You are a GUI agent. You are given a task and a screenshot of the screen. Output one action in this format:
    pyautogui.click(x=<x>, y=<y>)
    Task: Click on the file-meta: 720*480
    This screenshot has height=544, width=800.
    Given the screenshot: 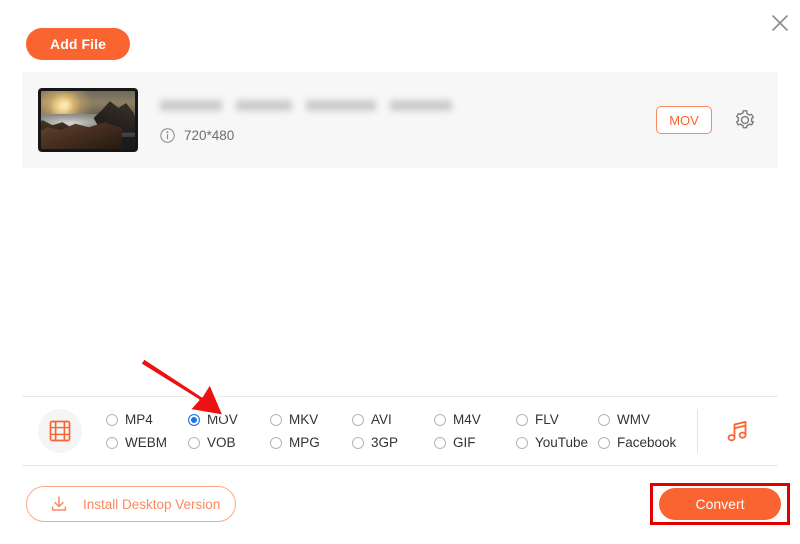 What is the action you would take?
    pyautogui.click(x=408, y=120)
    